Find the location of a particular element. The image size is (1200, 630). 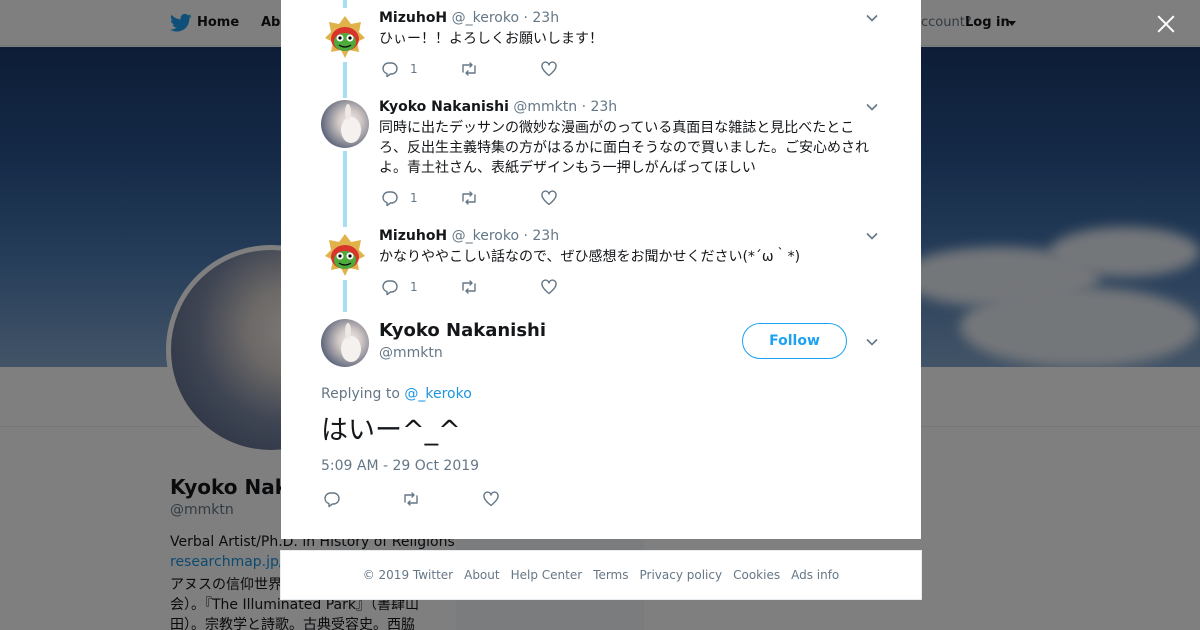

tweet-text: ひぃー！！よろしくお願いします！ is located at coordinates (491, 39).